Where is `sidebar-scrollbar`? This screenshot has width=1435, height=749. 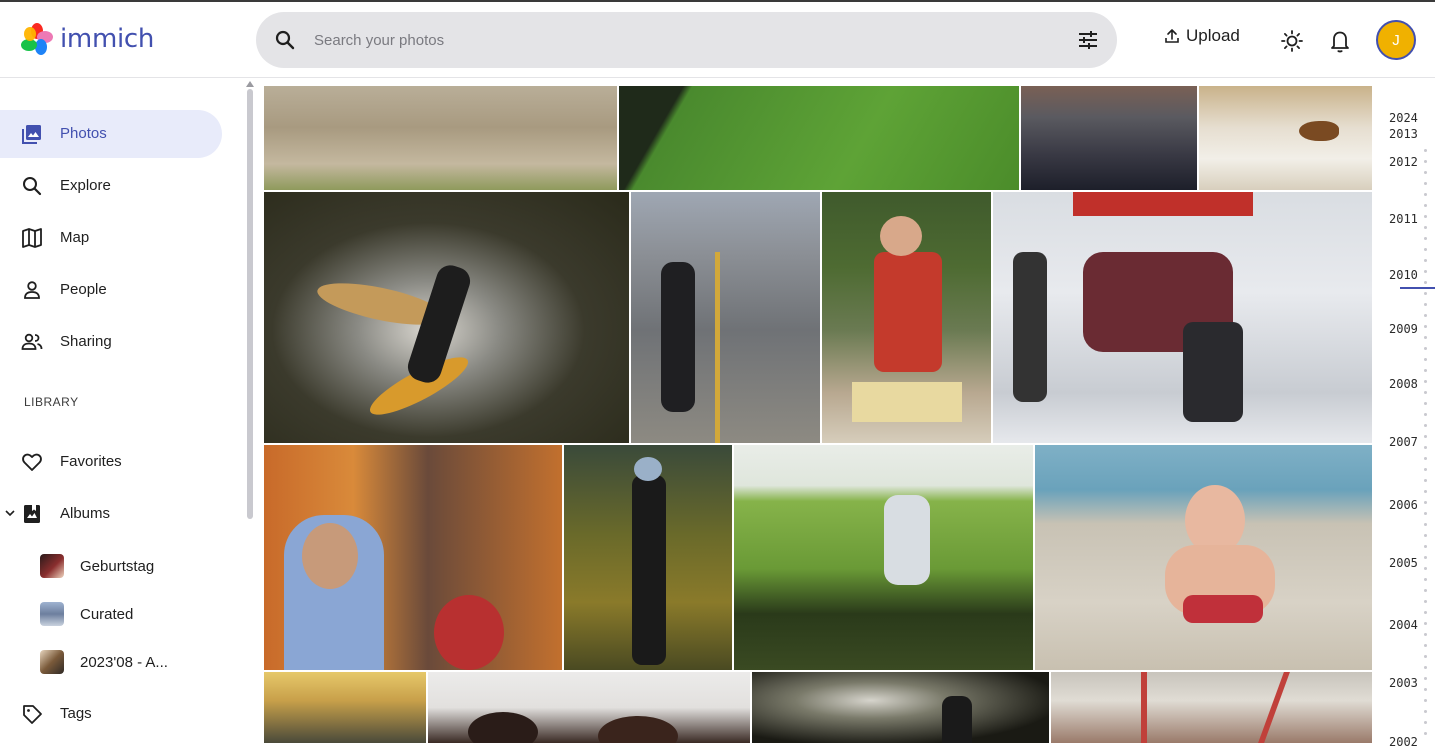 sidebar-scrollbar is located at coordinates (250, 304).